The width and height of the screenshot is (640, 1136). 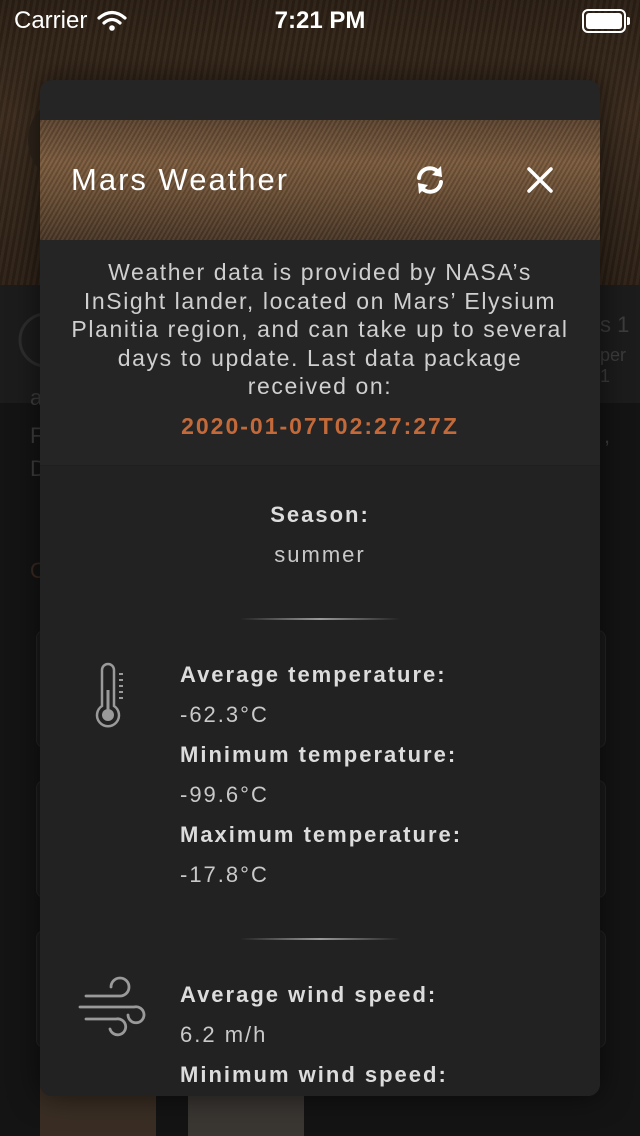 I want to click on season-value: summer, so click(x=320, y=554).